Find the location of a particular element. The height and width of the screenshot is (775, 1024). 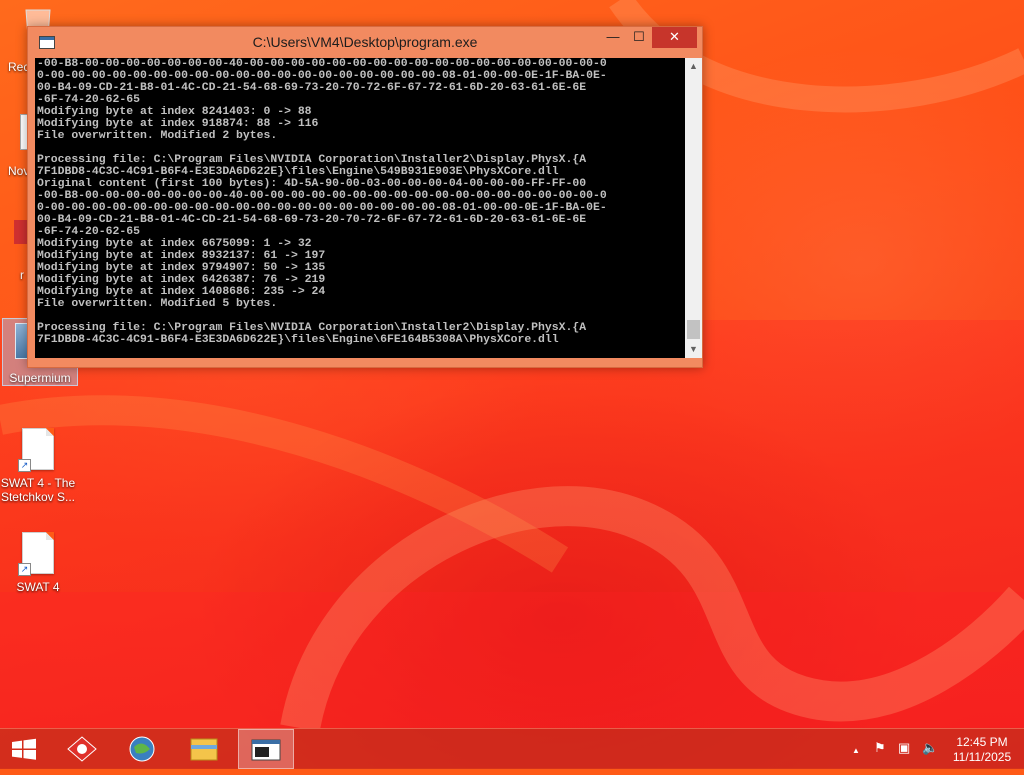

taskbar-clock: 12:45 PM 11/11/2025 is located at coordinates (982, 750).